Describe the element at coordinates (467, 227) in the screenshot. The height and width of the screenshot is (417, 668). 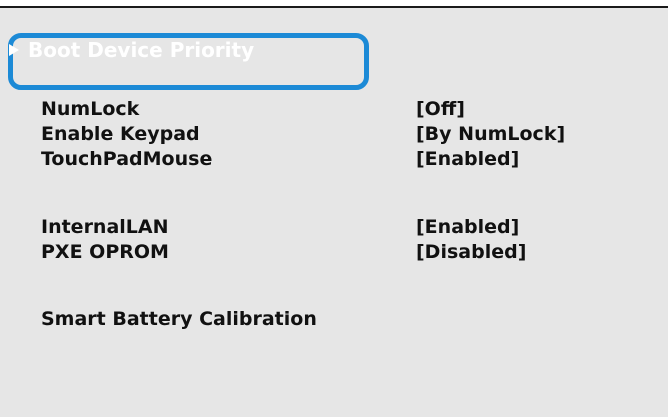
I see `setting-value-internallan: [Enabled]` at that location.